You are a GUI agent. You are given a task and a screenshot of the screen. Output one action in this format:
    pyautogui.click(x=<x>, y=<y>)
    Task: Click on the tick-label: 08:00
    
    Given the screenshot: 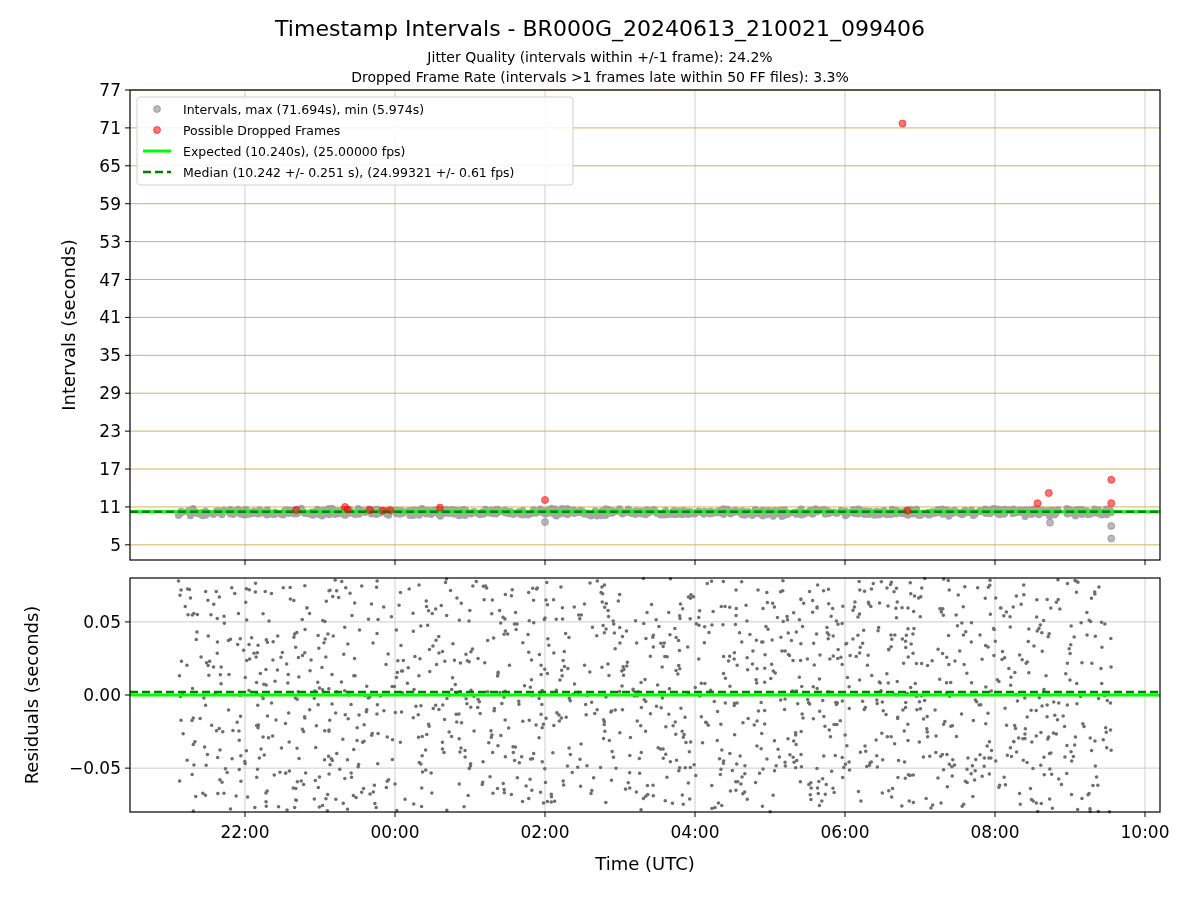 What is the action you would take?
    pyautogui.click(x=995, y=832)
    